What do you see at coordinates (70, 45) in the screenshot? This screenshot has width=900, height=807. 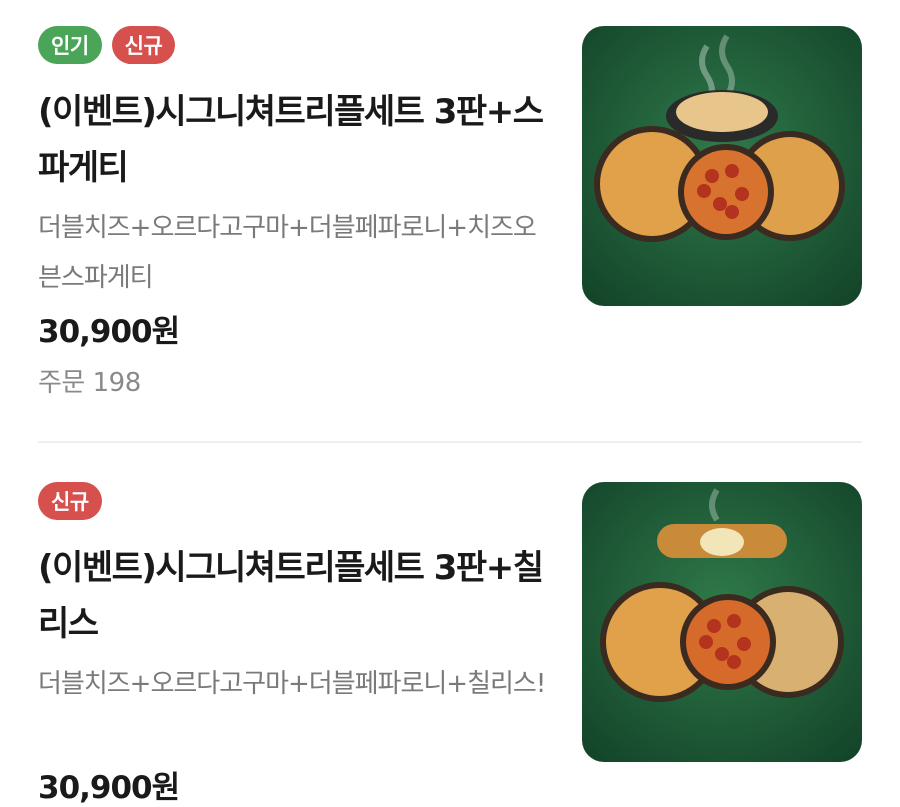 I see `popular-badge: 인기` at bounding box center [70, 45].